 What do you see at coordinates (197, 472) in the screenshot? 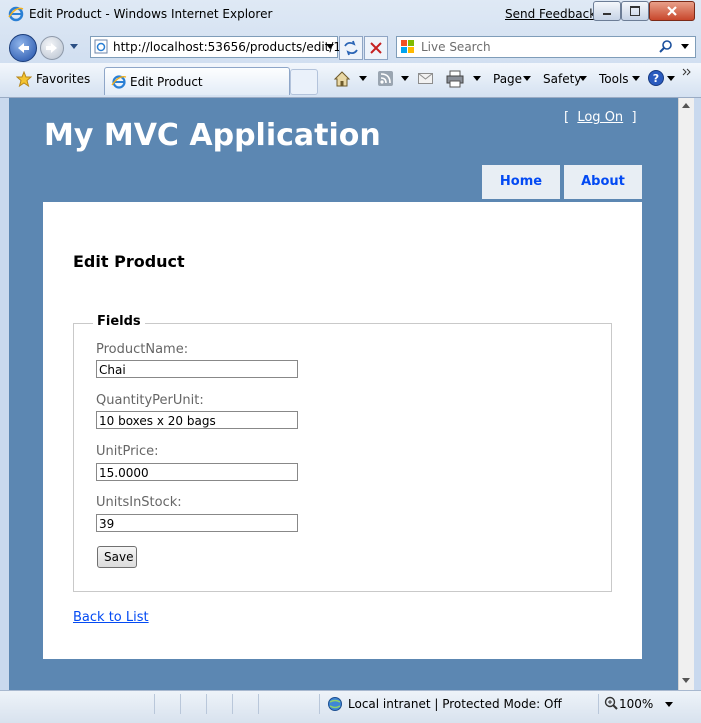
I see `unit-price-input: 15.0000` at bounding box center [197, 472].